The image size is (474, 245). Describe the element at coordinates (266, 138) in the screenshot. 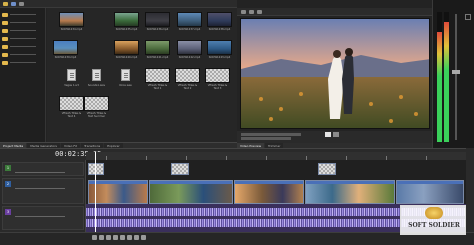

I see `frame-info-line` at that location.